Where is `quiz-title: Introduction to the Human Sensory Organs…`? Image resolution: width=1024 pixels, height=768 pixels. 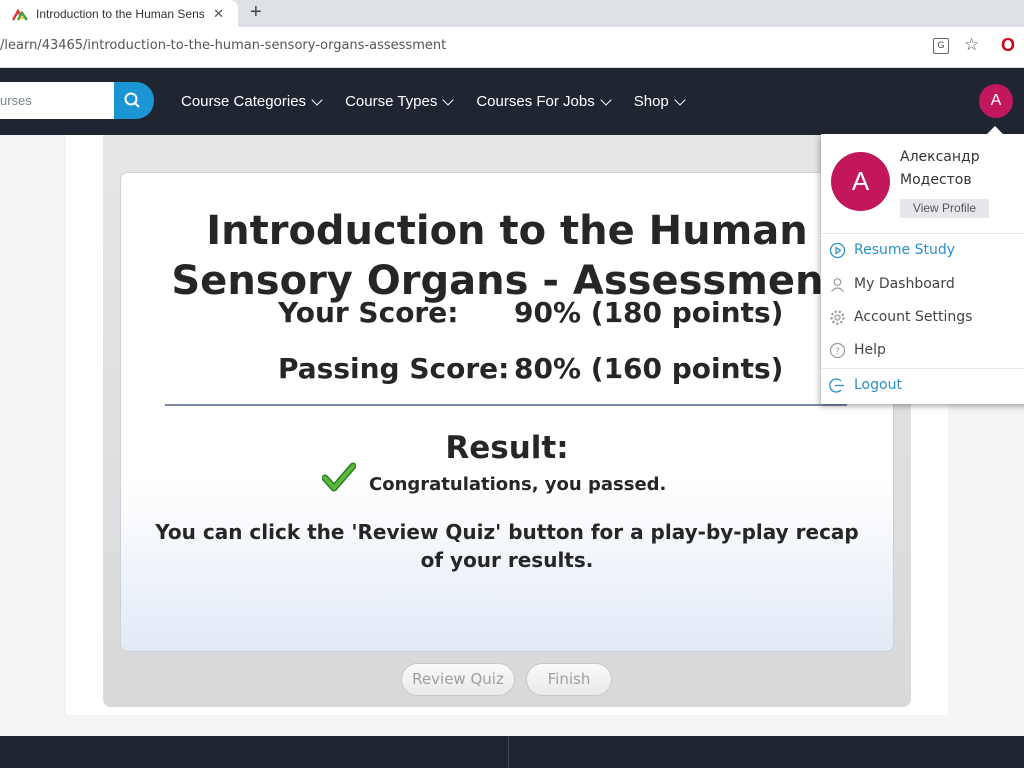
quiz-title: Introduction to the Human Sensory Organs… is located at coordinates (507, 256).